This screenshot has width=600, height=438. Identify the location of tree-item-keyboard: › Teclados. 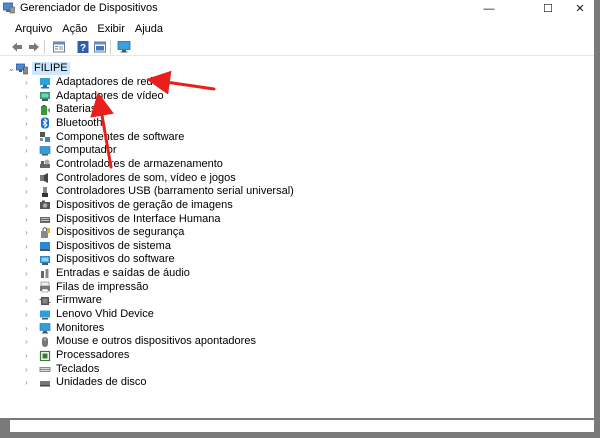
(62, 369).